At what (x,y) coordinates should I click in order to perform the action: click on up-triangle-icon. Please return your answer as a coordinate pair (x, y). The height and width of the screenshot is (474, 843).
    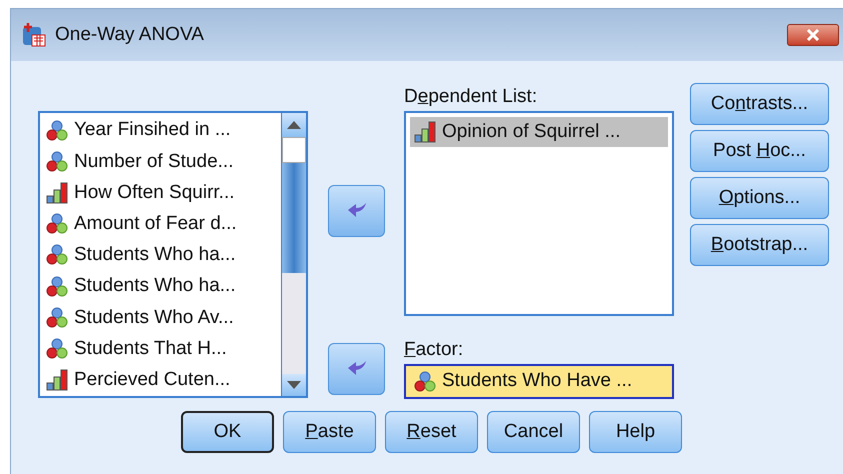
    Looking at the image, I should click on (294, 125).